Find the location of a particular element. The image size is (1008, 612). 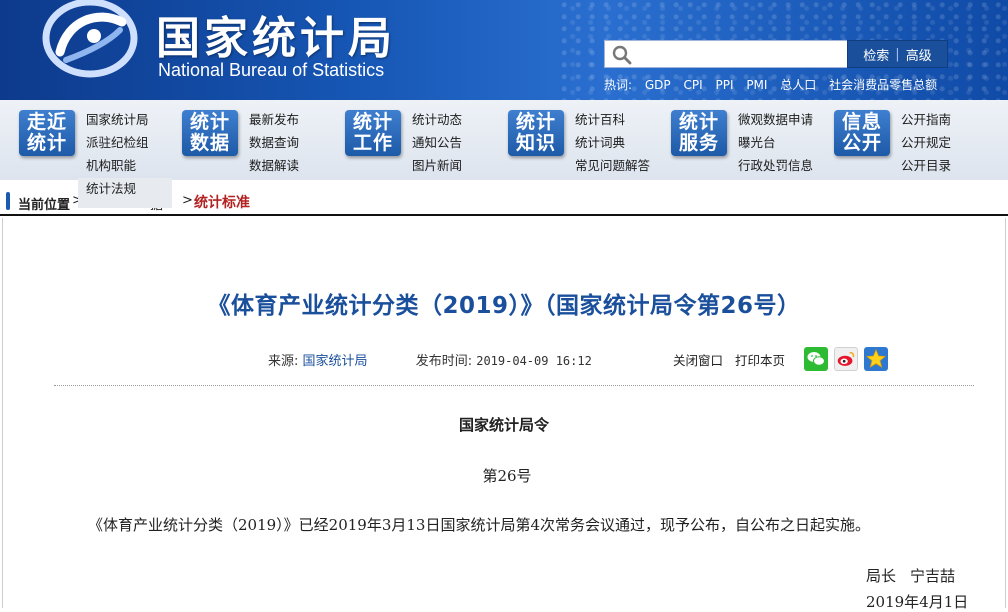

article-meta: 来源: 国家统计局 发布时间: 2019-04-09 16:12 is located at coordinates (430, 359).